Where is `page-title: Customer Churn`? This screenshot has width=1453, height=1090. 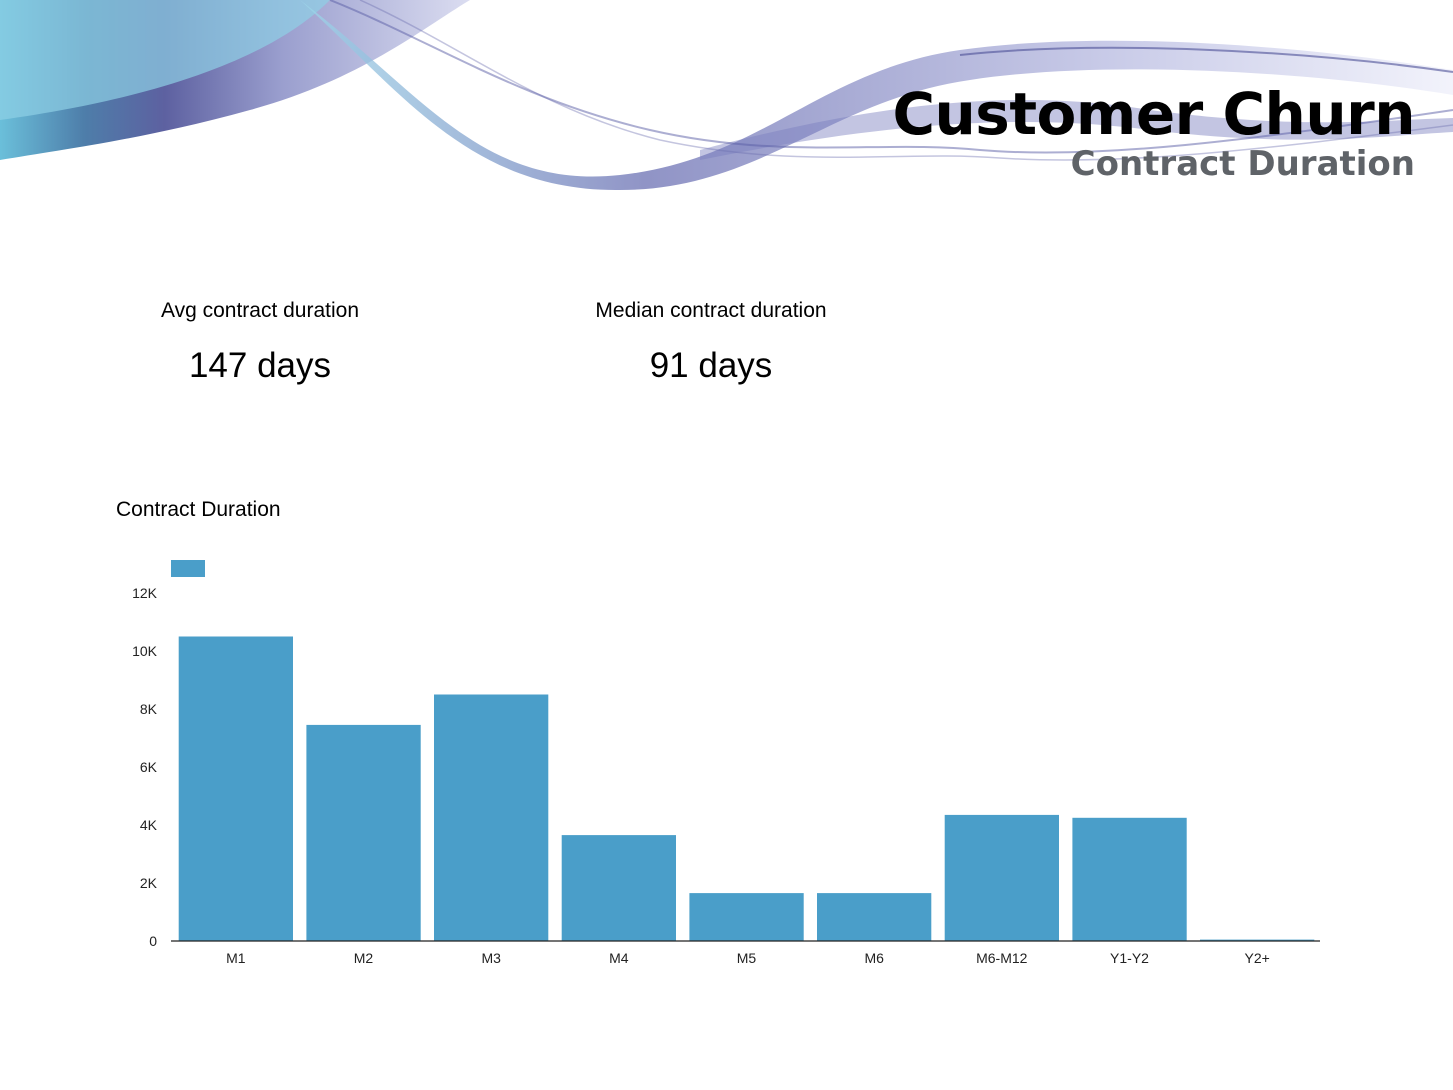
page-title: Customer Churn is located at coordinates (1153, 114).